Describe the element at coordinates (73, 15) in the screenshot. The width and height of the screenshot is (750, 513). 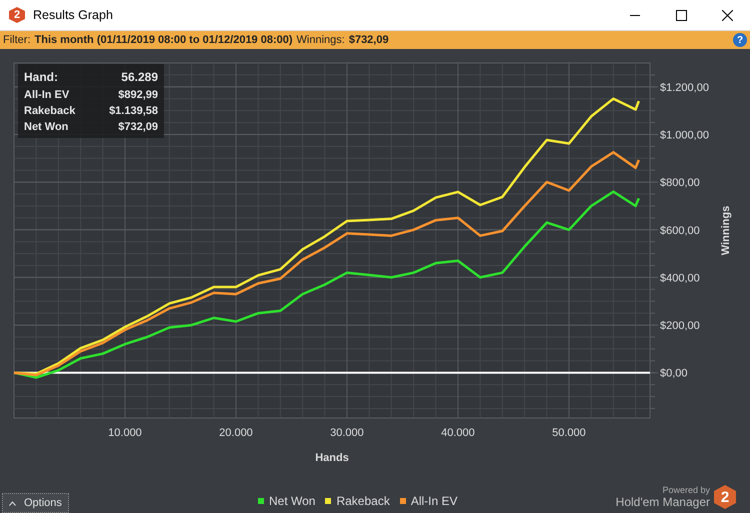
I see `window-title: Results Graph` at that location.